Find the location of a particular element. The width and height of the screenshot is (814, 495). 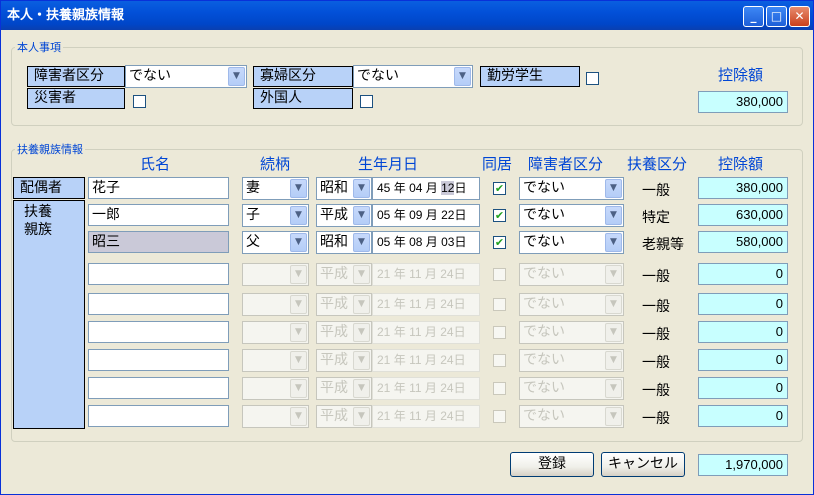

cancel-button: キャンセル is located at coordinates (643, 464).